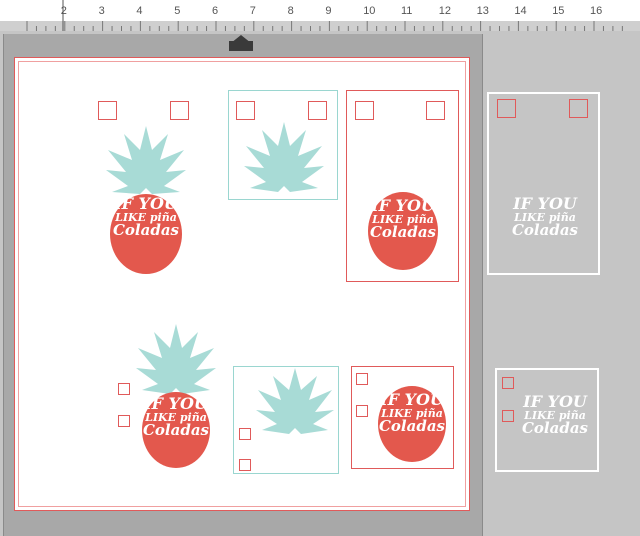 The height and width of the screenshot is (536, 640). I want to click on ruler-label: 16, so click(596, 11).